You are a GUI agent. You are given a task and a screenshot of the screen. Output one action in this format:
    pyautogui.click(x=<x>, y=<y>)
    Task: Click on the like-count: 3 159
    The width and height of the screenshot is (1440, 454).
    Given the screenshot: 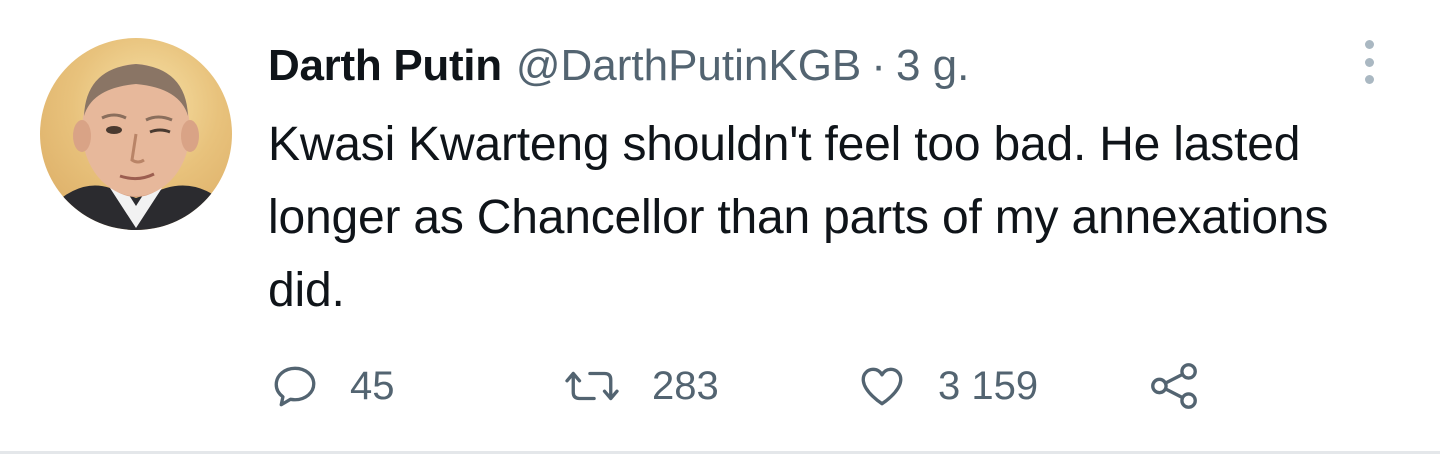 What is the action you would take?
    pyautogui.click(x=988, y=385)
    